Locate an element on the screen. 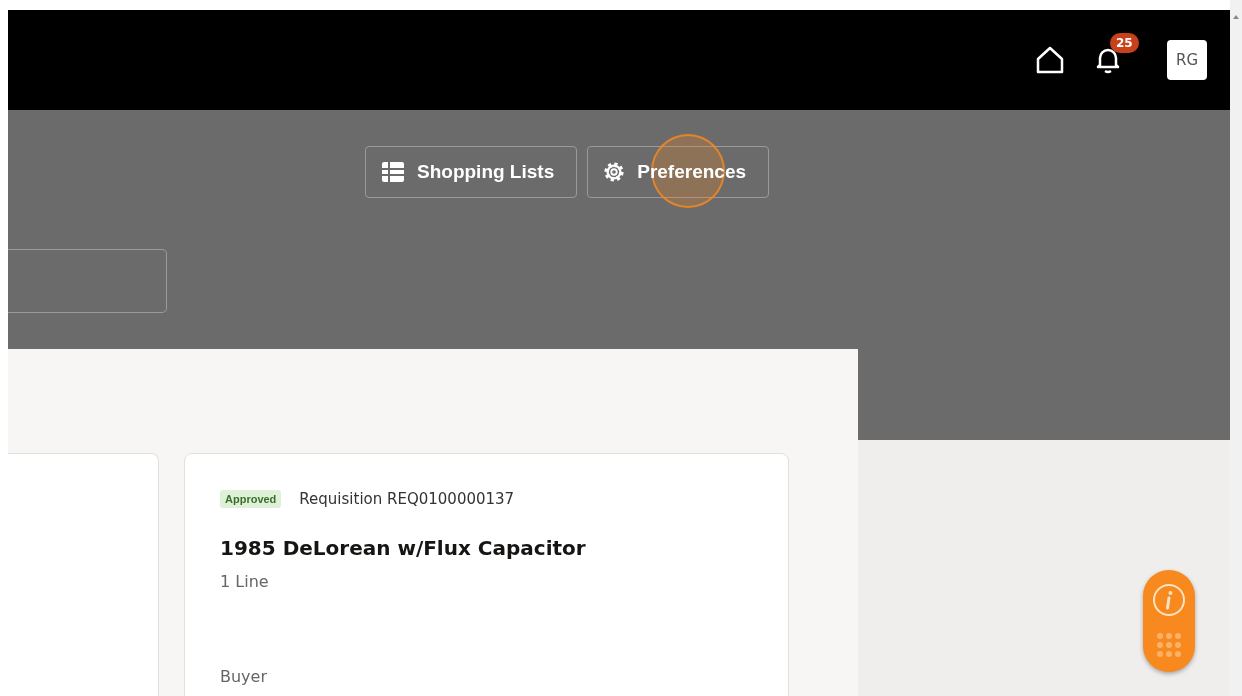 Image resolution: width=1242 pixels, height=696 pixels. line-count: 1 Line is located at coordinates (245, 581).